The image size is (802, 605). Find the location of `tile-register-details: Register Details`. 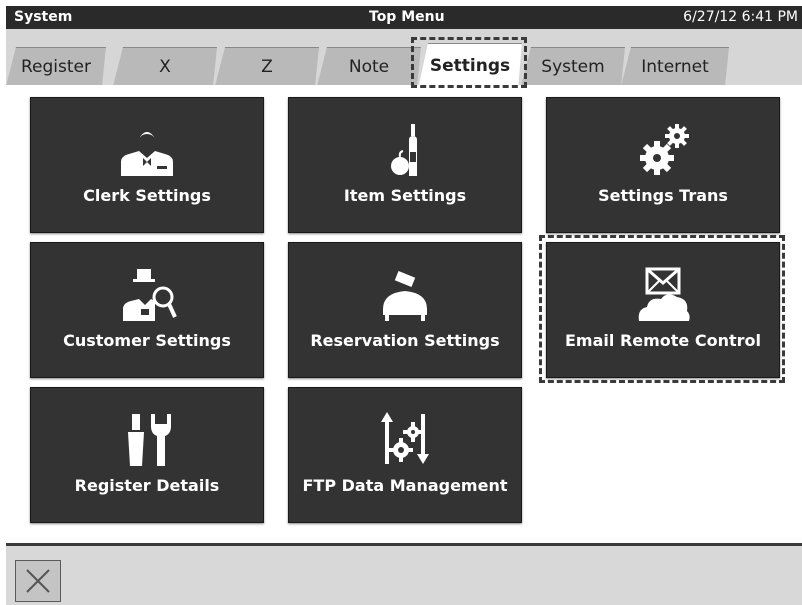

tile-register-details: Register Details is located at coordinates (147, 455).